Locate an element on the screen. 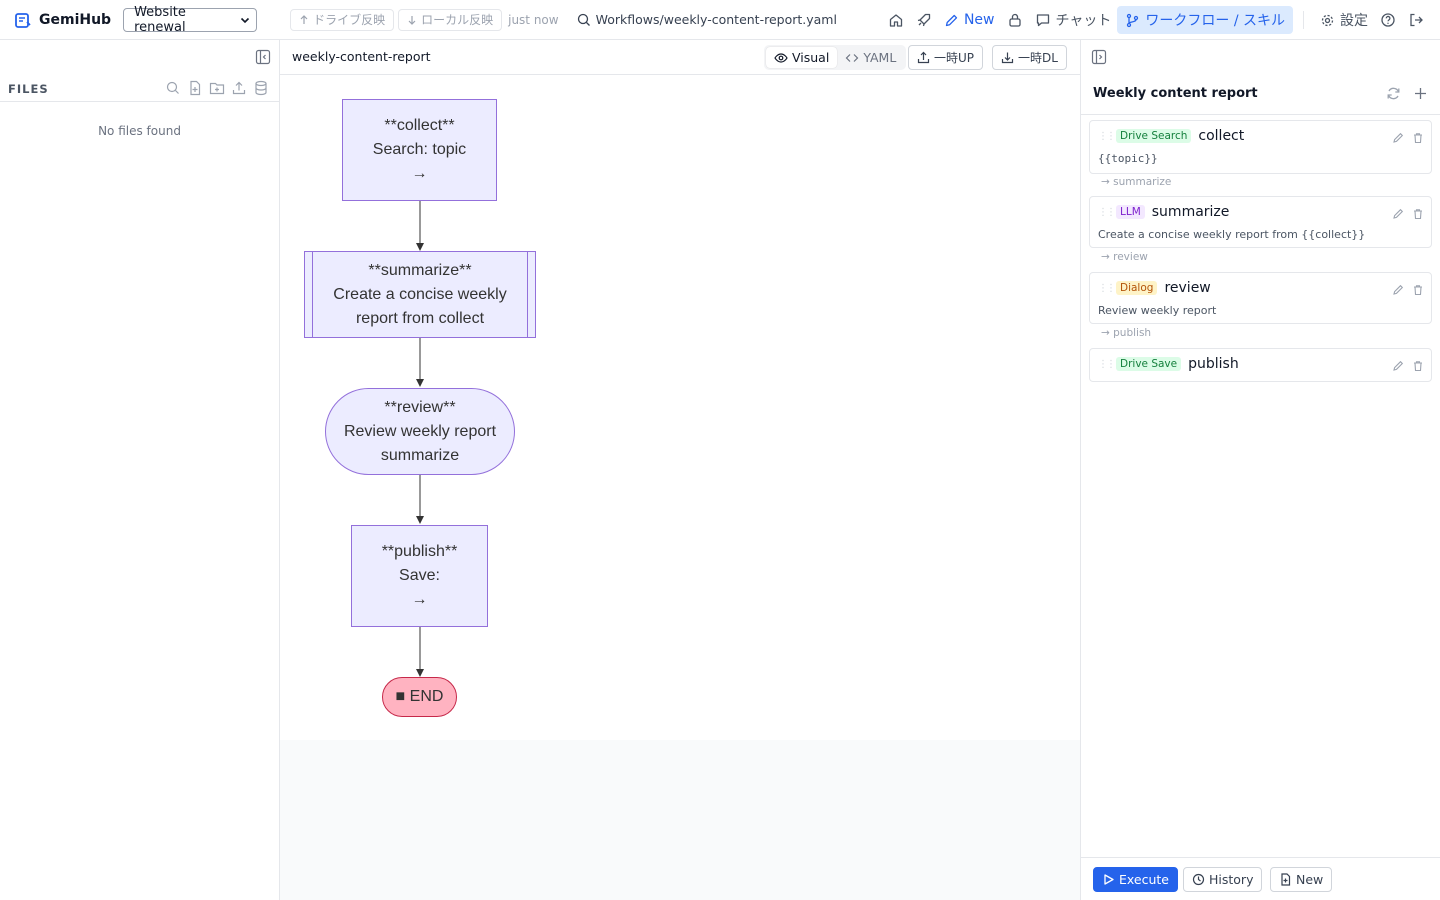 Image resolution: width=1440 pixels, height=900 pixels. sync-status: just now is located at coordinates (533, 19).